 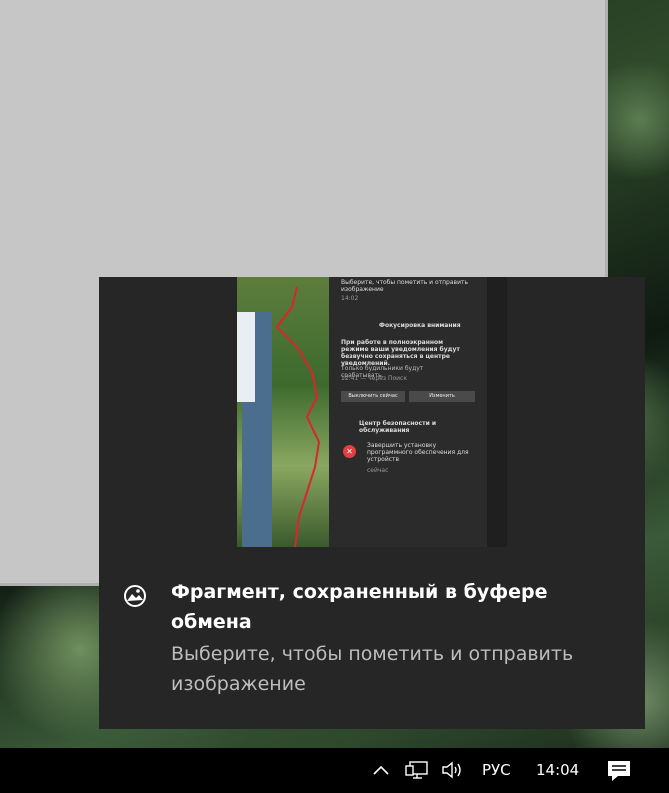 What do you see at coordinates (417, 770) in the screenshot?
I see `network-icon` at bounding box center [417, 770].